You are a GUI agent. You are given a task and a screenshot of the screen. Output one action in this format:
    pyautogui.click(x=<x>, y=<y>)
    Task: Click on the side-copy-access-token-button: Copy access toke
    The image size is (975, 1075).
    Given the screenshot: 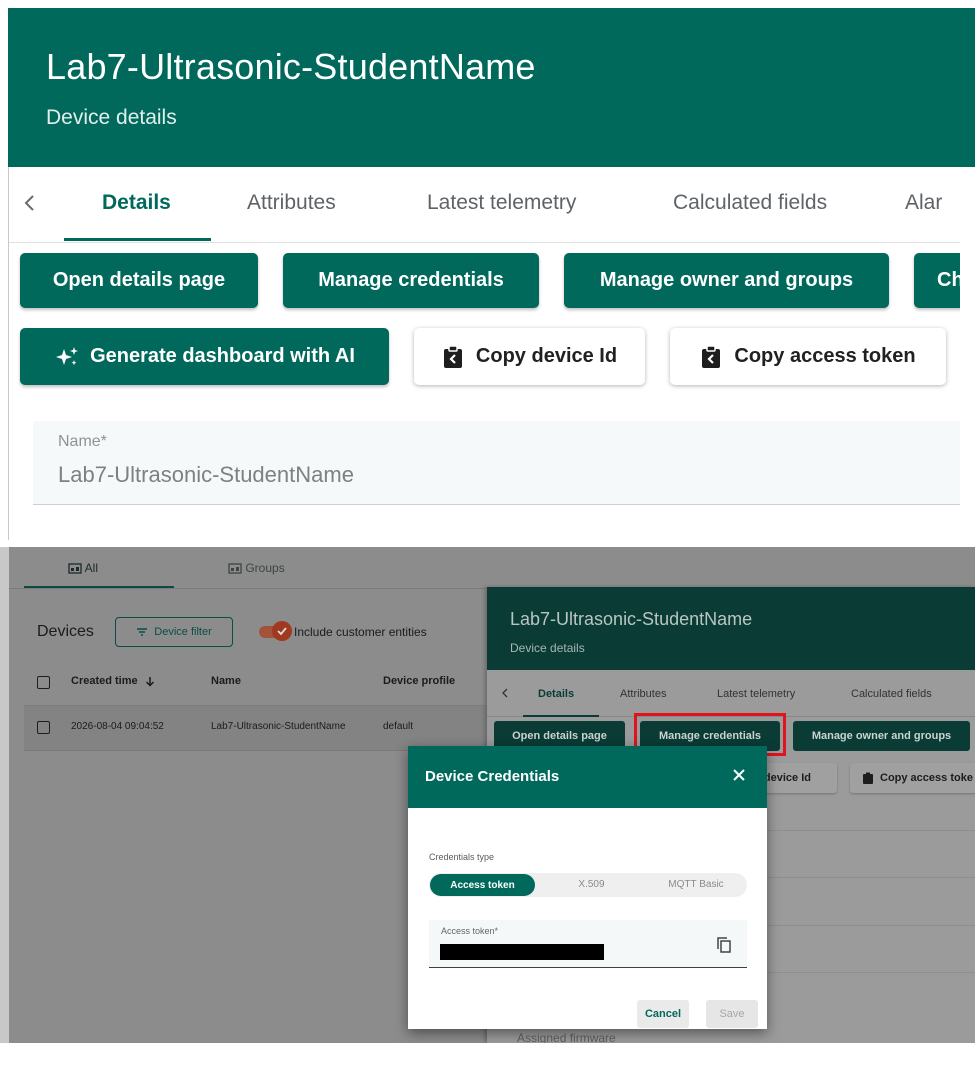 What is the action you would take?
    pyautogui.click(x=912, y=778)
    